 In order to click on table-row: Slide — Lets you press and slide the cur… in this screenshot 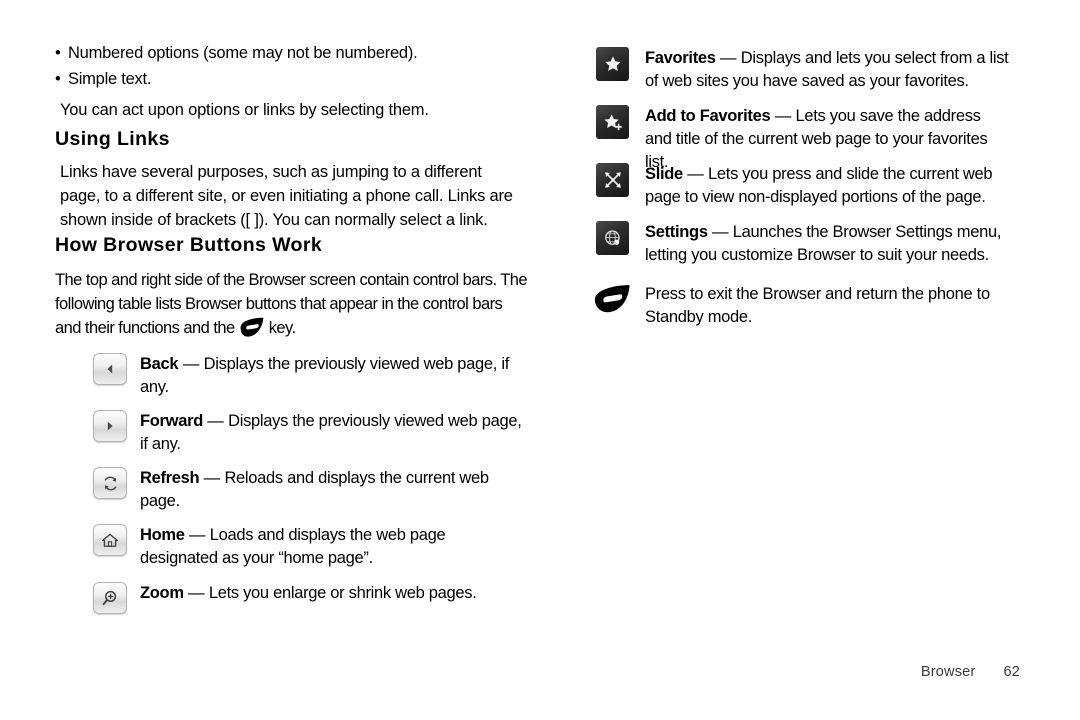, I will do `click(795, 186)`.